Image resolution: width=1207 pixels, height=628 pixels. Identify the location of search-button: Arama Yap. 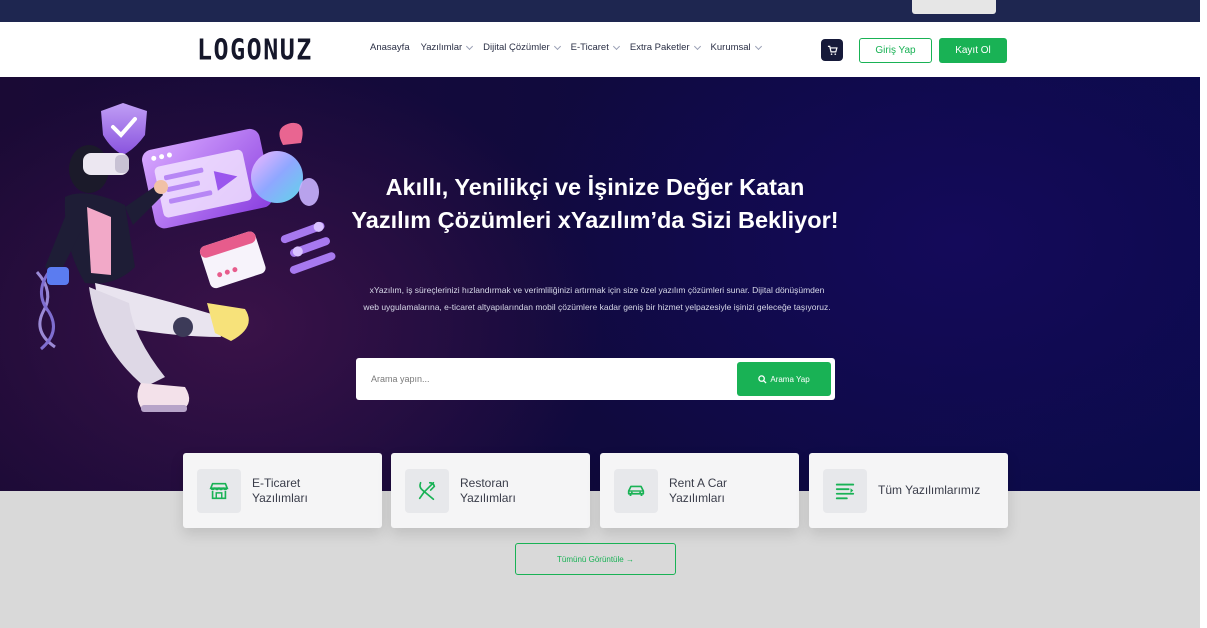
(784, 379).